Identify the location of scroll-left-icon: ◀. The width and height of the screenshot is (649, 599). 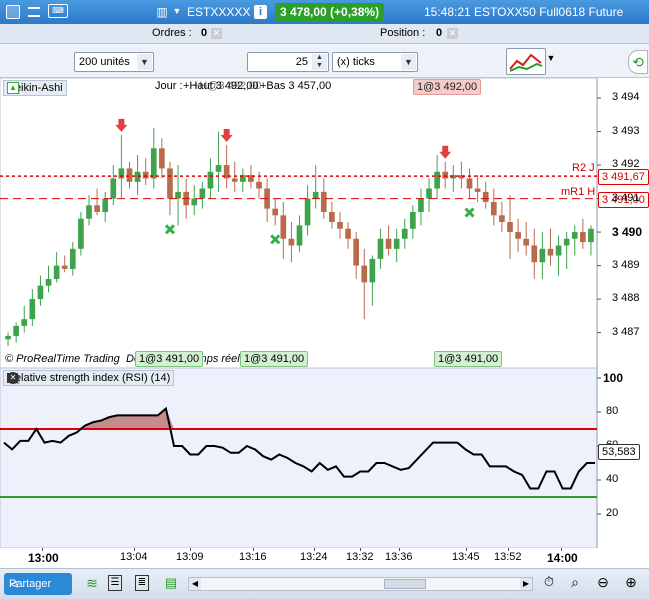
(195, 584).